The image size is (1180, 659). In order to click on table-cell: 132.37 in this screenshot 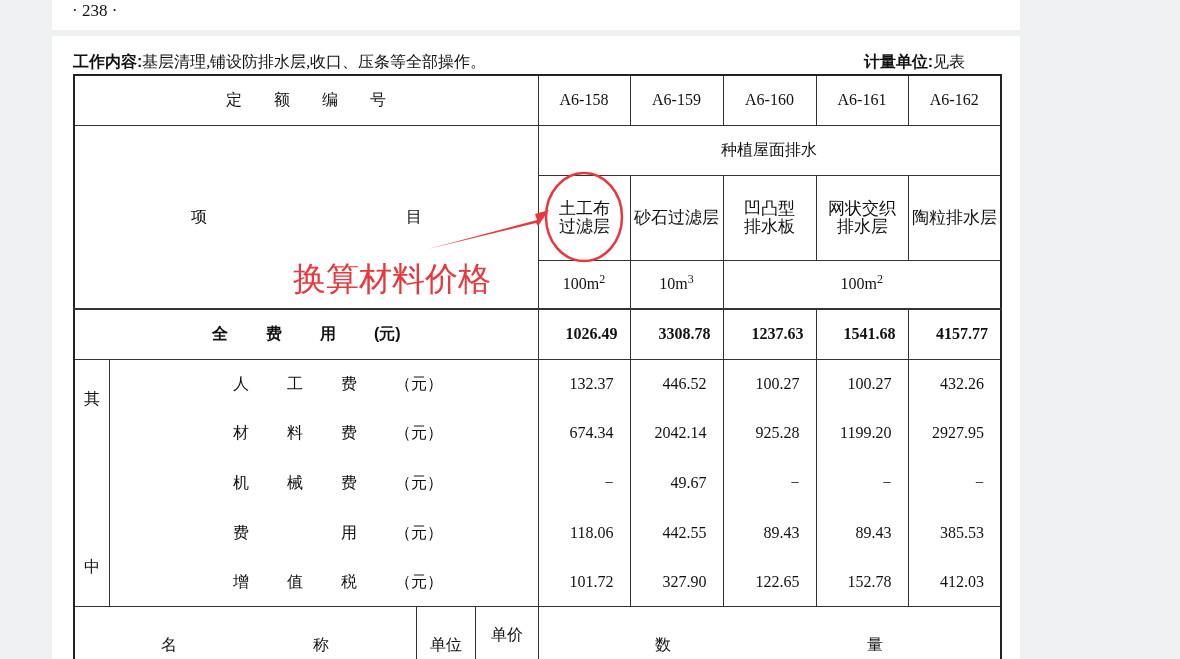, I will do `click(584, 384)`.